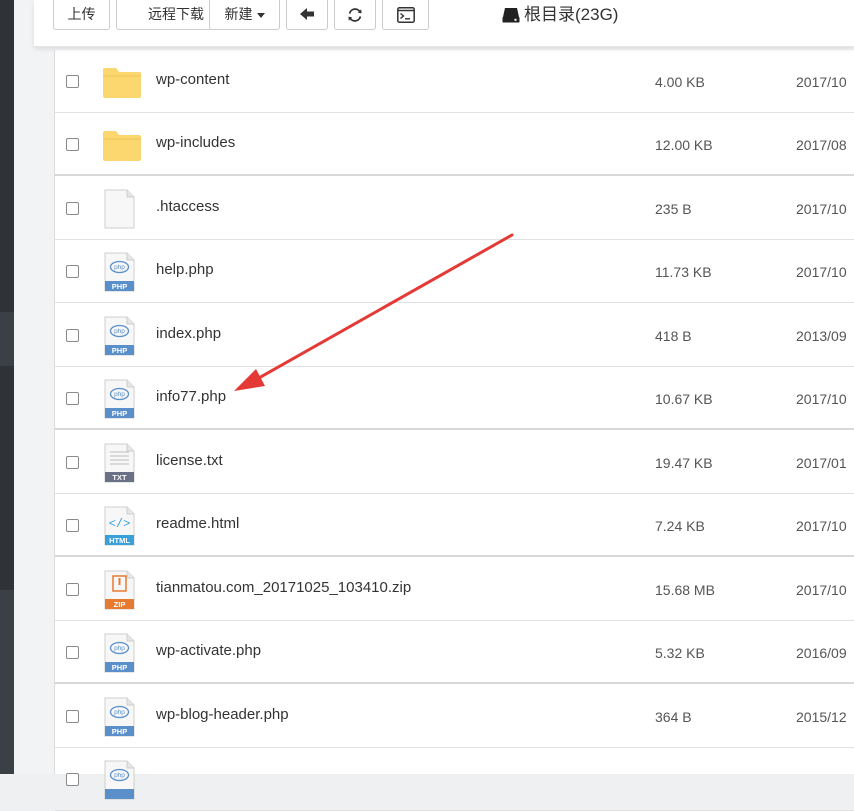 Image resolution: width=854 pixels, height=811 pixels. What do you see at coordinates (119, 477) in the screenshot?
I see `svg-text: TXT` at bounding box center [119, 477].